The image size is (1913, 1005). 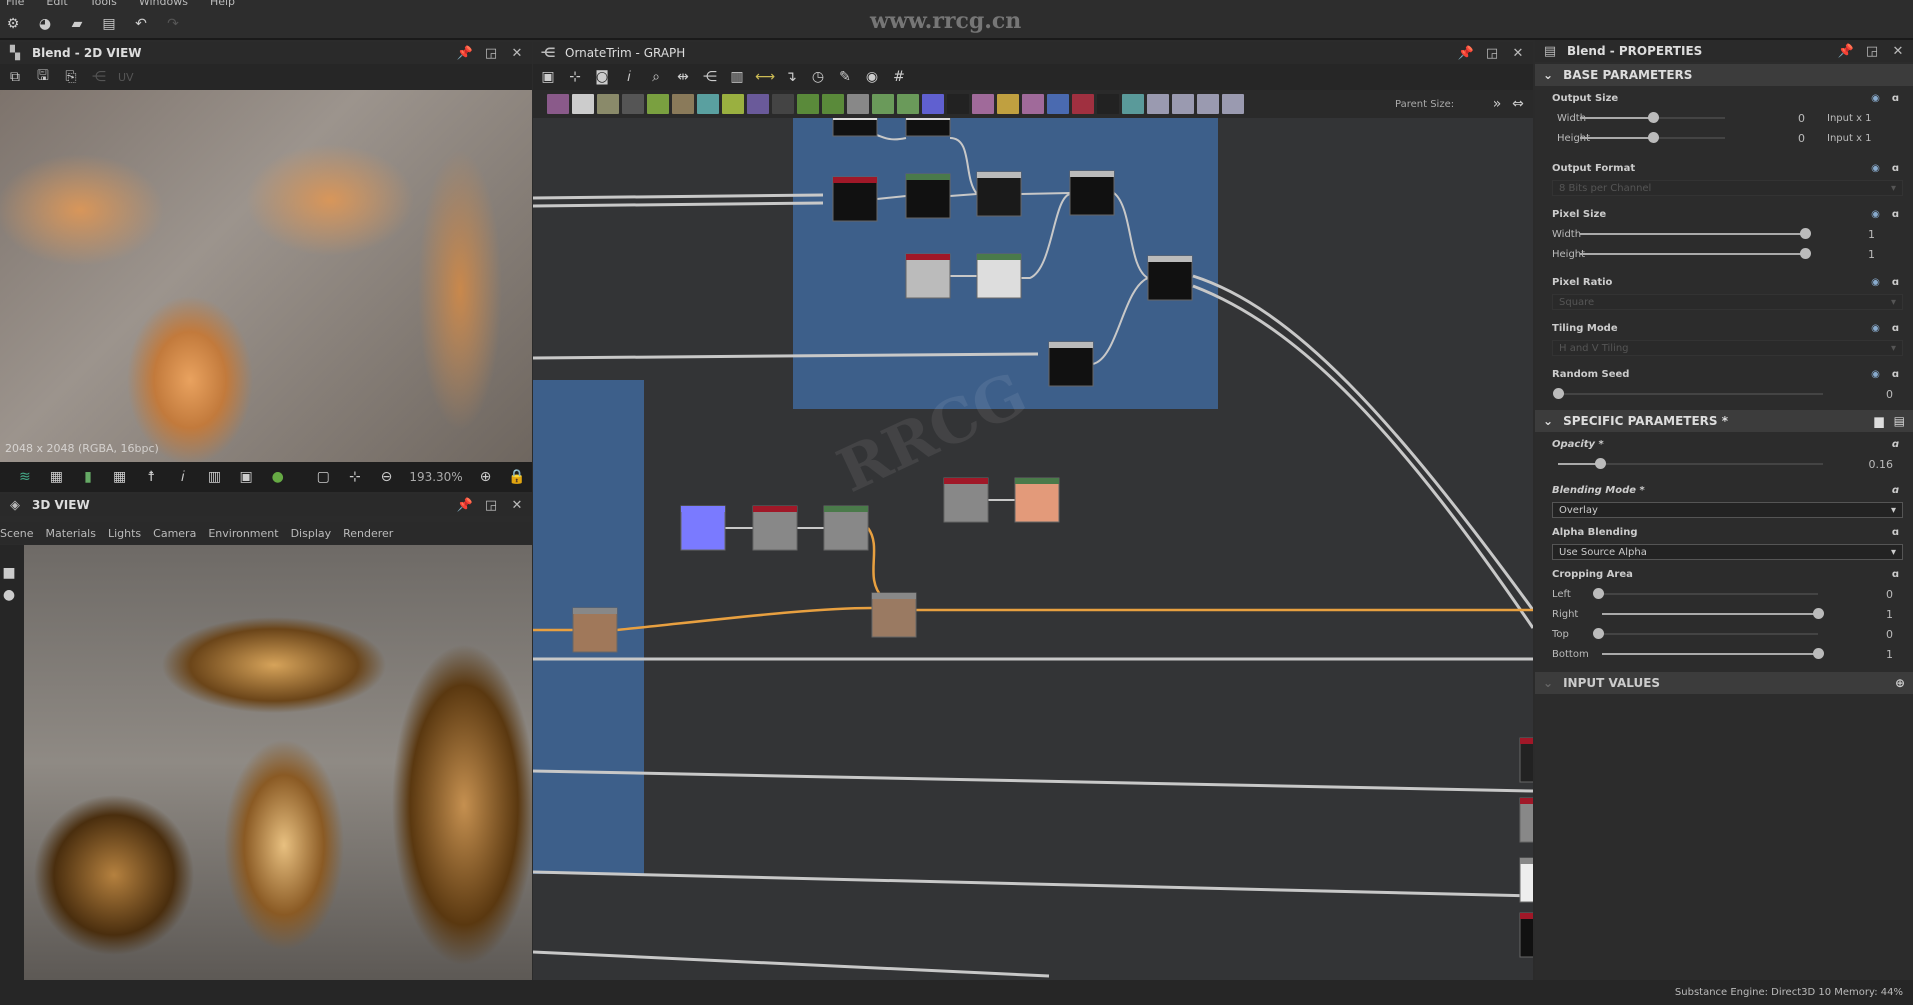 What do you see at coordinates (368, 533) in the screenshot?
I see `menu-renderer: Renderer` at bounding box center [368, 533].